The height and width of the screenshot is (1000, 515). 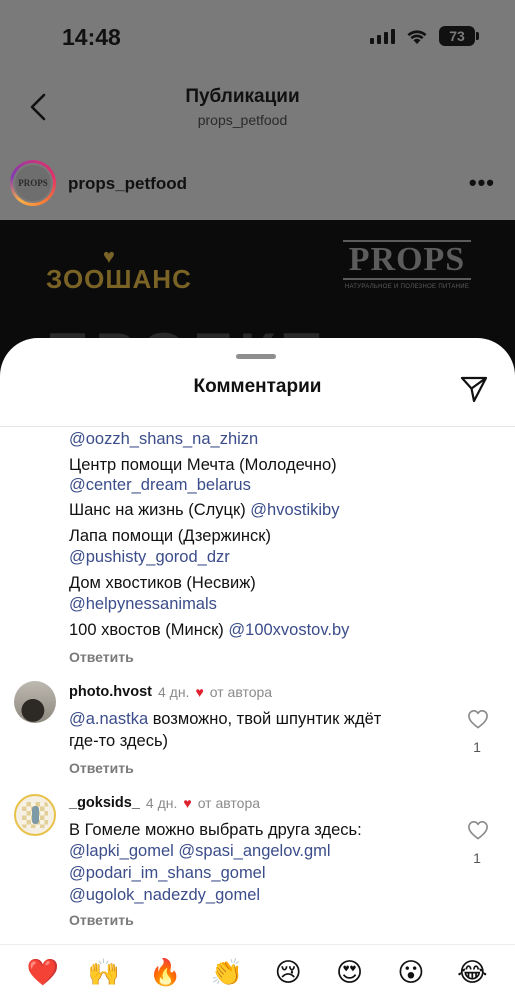 I want to click on comment-username: photo.hvost, so click(x=110, y=692).